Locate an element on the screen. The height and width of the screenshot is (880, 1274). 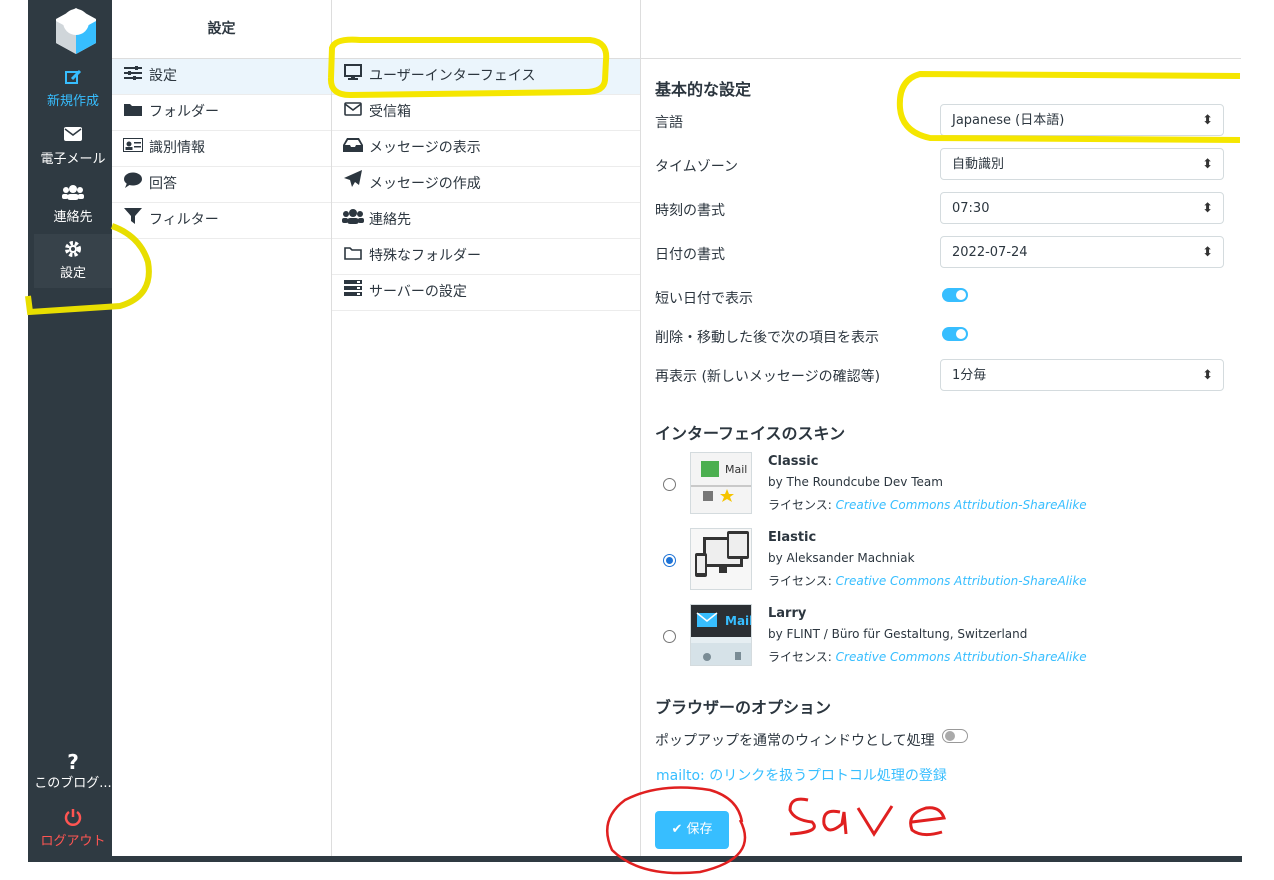
date-format-value: 2022-07-24 is located at coordinates (990, 252).